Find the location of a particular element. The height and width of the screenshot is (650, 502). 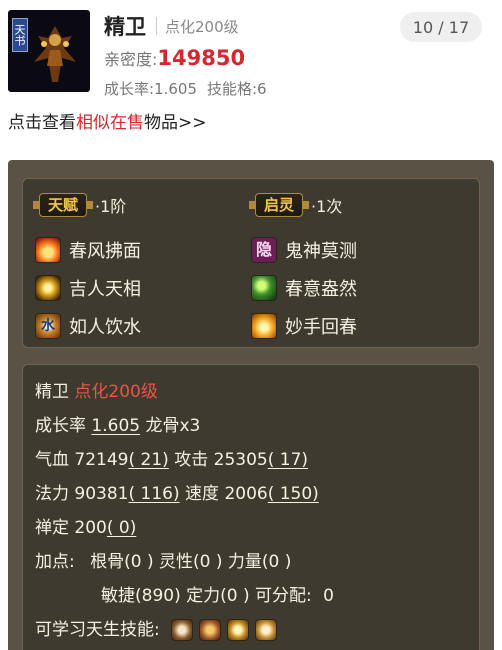

talent-skill-label: 鬼神莫测 is located at coordinates (321, 251).